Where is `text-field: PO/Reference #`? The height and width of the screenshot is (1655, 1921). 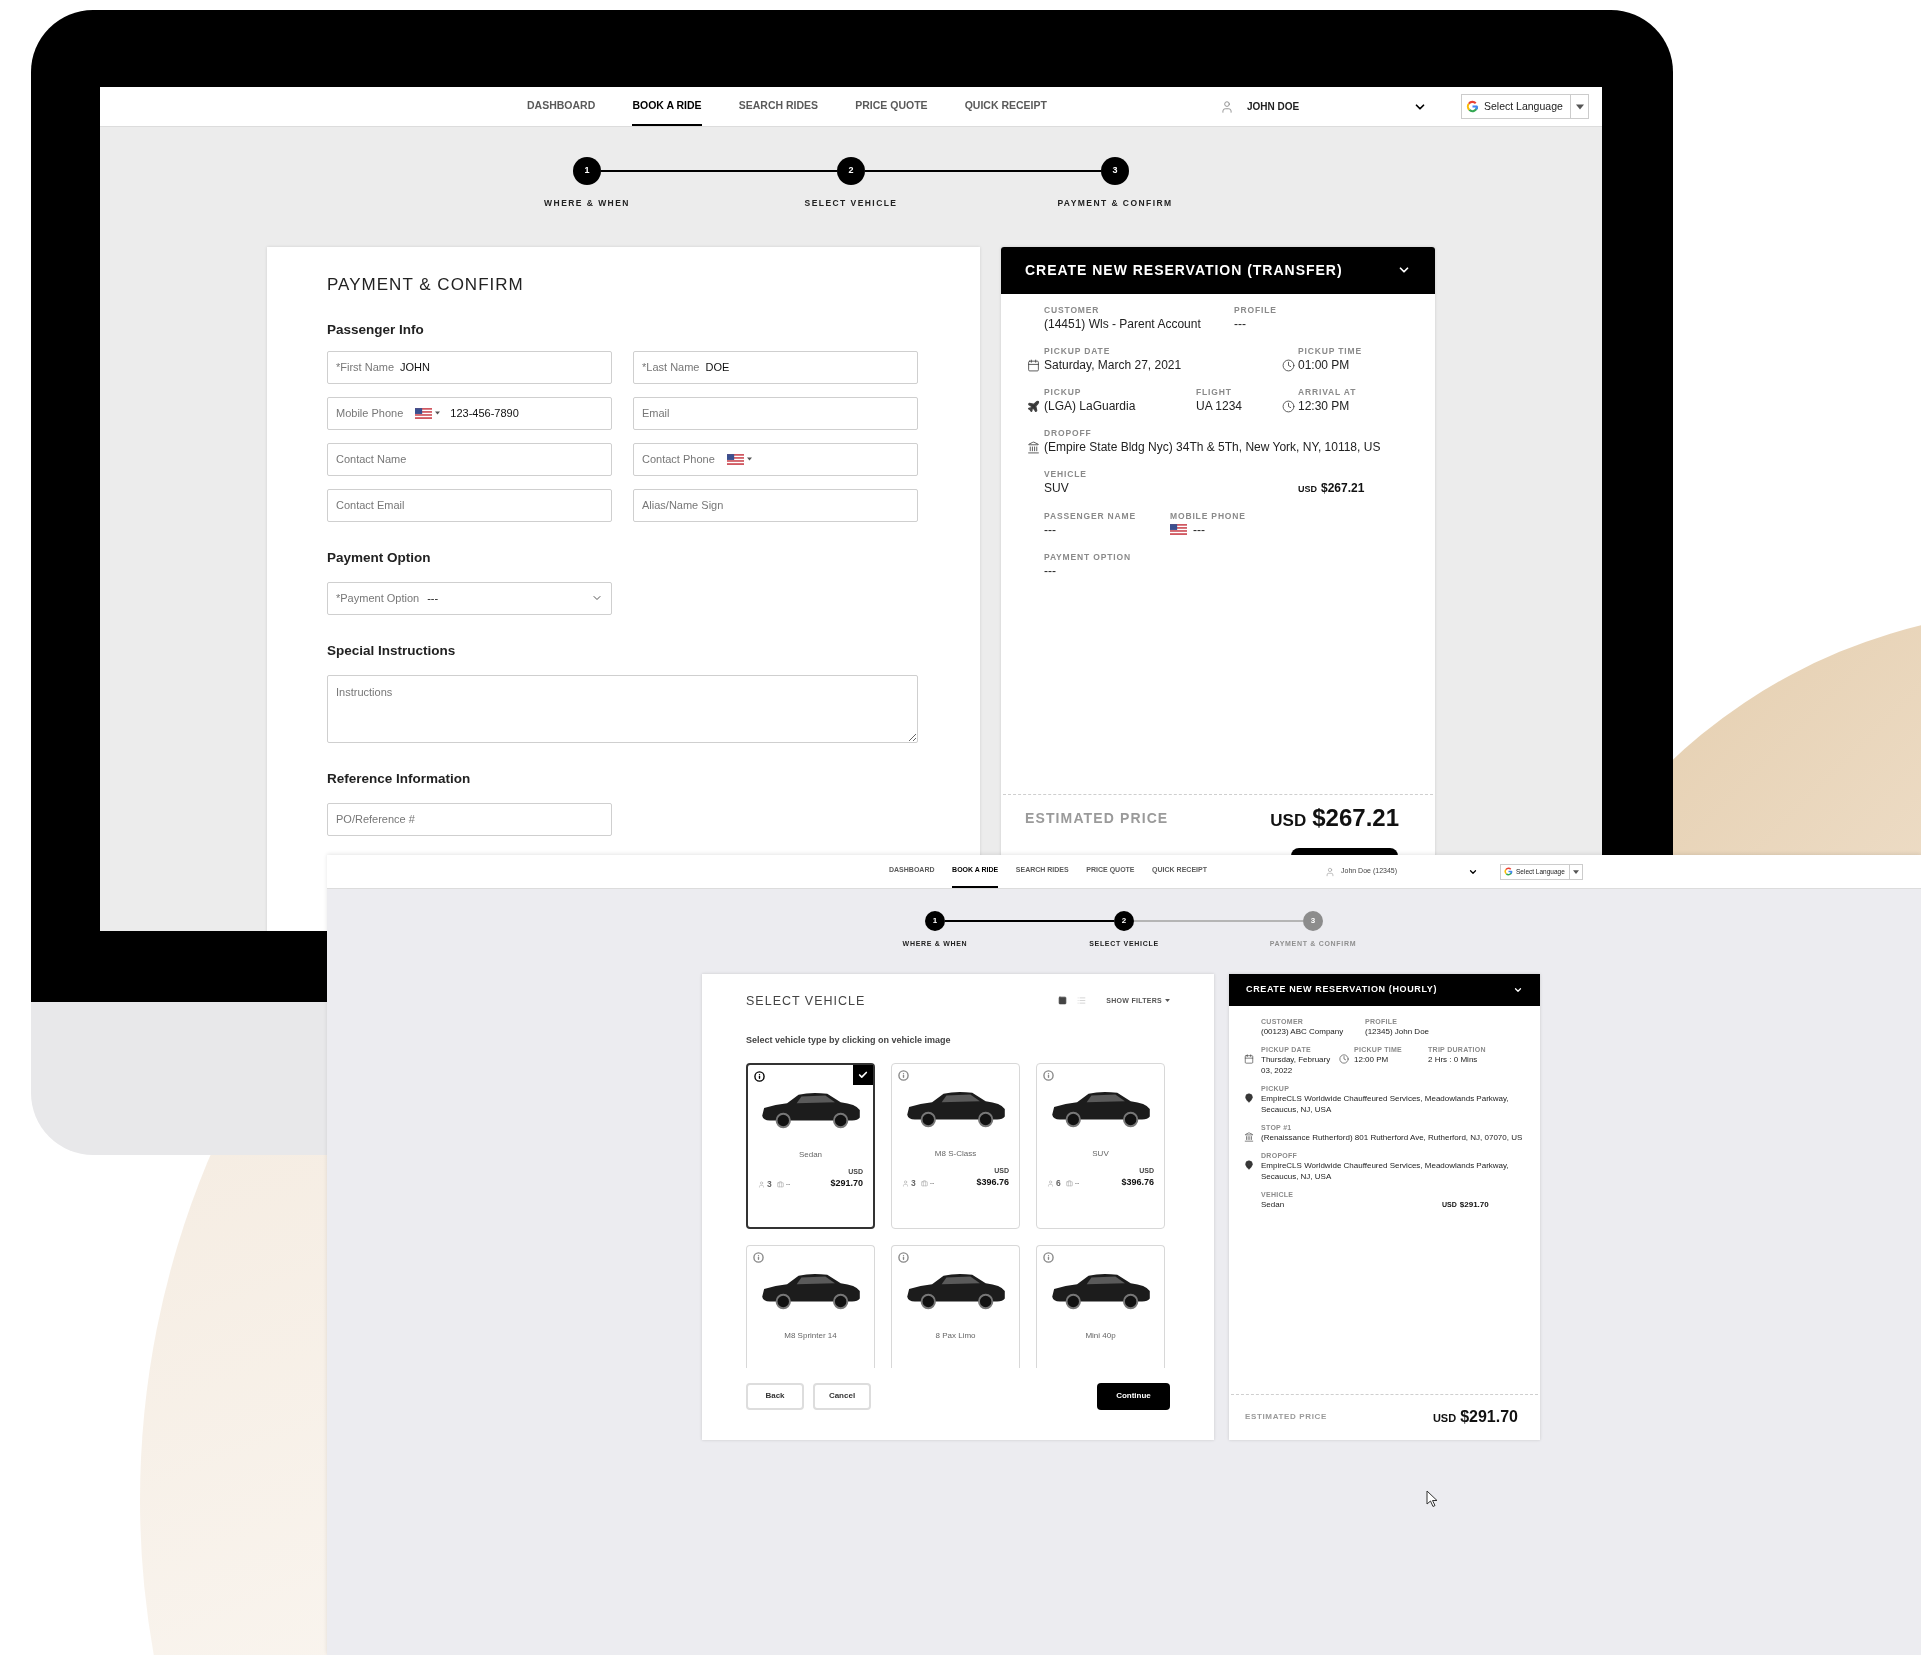
text-field: PO/Reference # is located at coordinates (469, 819).